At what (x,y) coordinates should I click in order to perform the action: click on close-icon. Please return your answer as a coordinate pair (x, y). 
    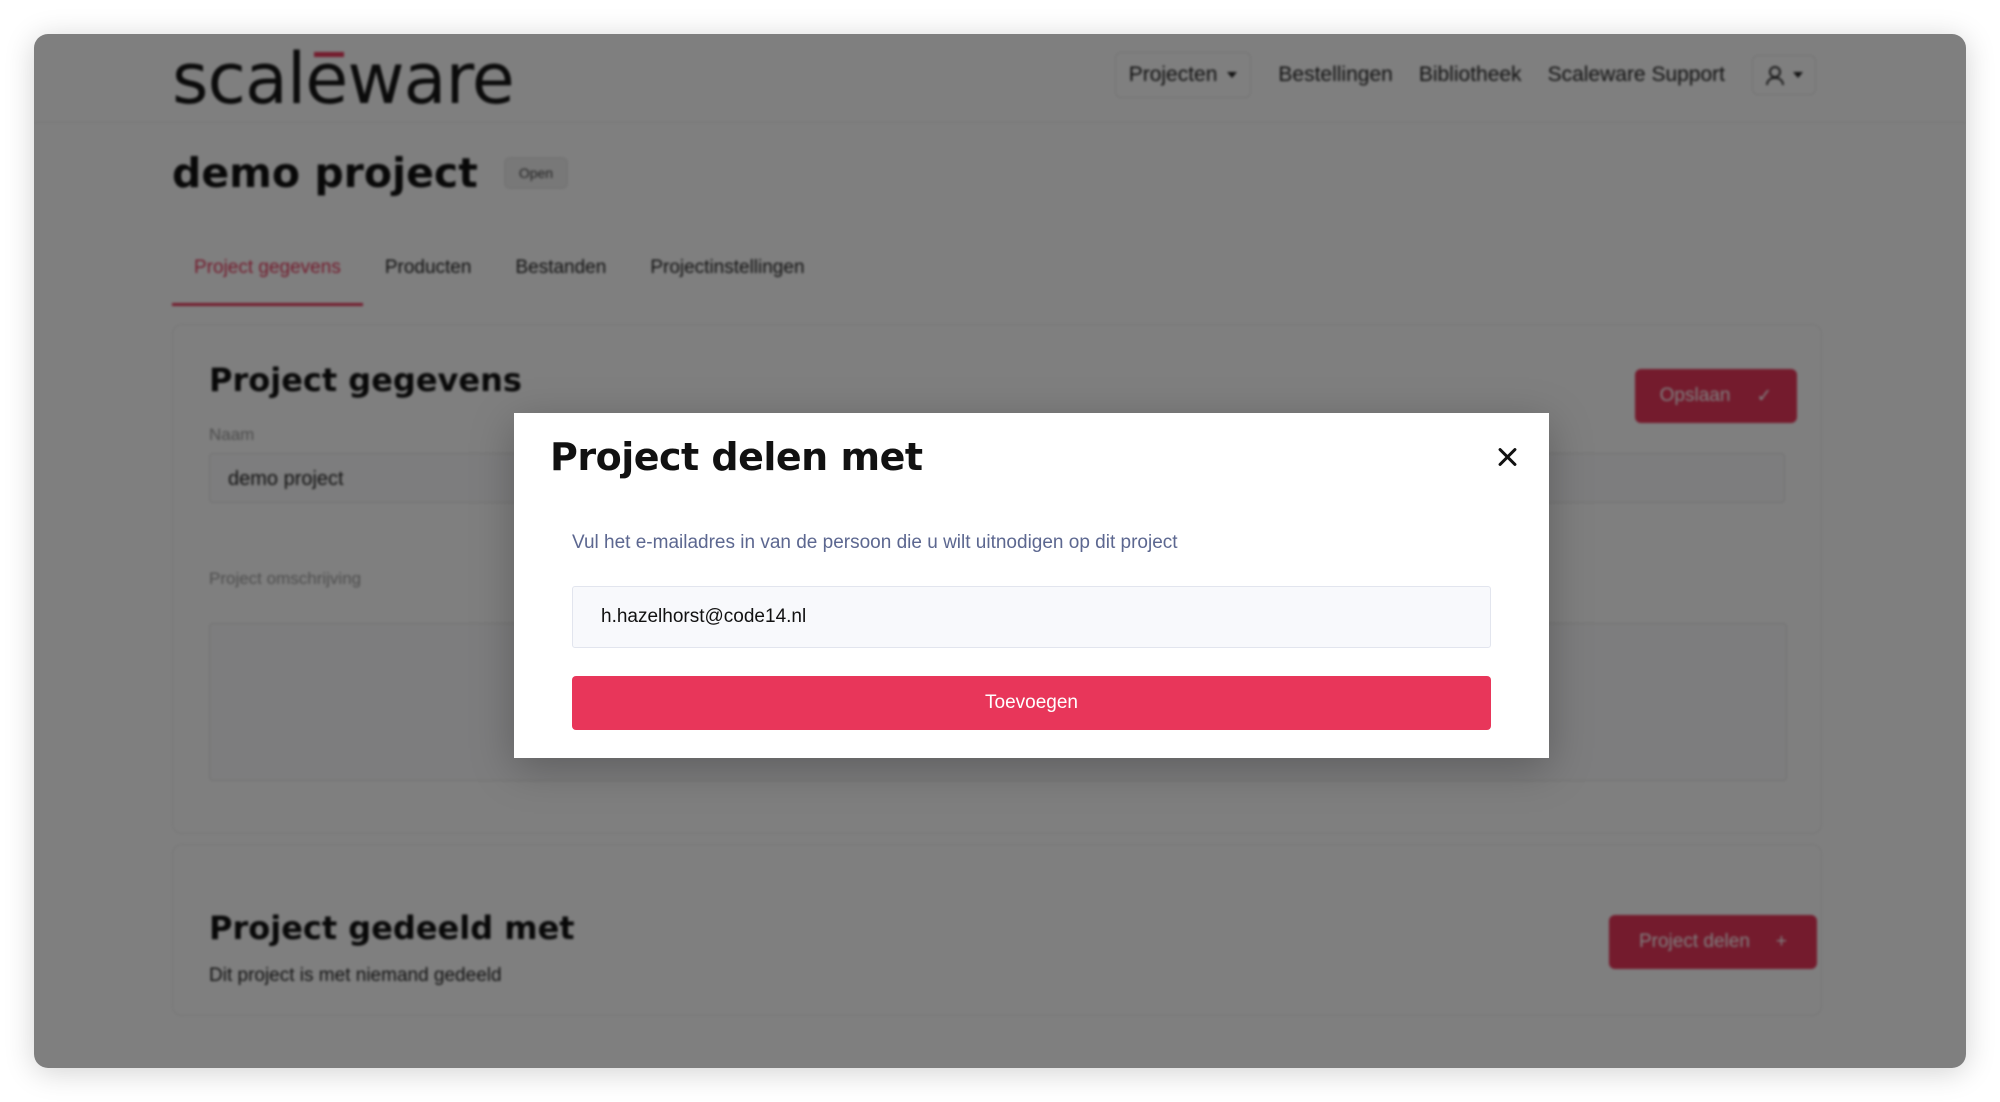
    Looking at the image, I should click on (1507, 457).